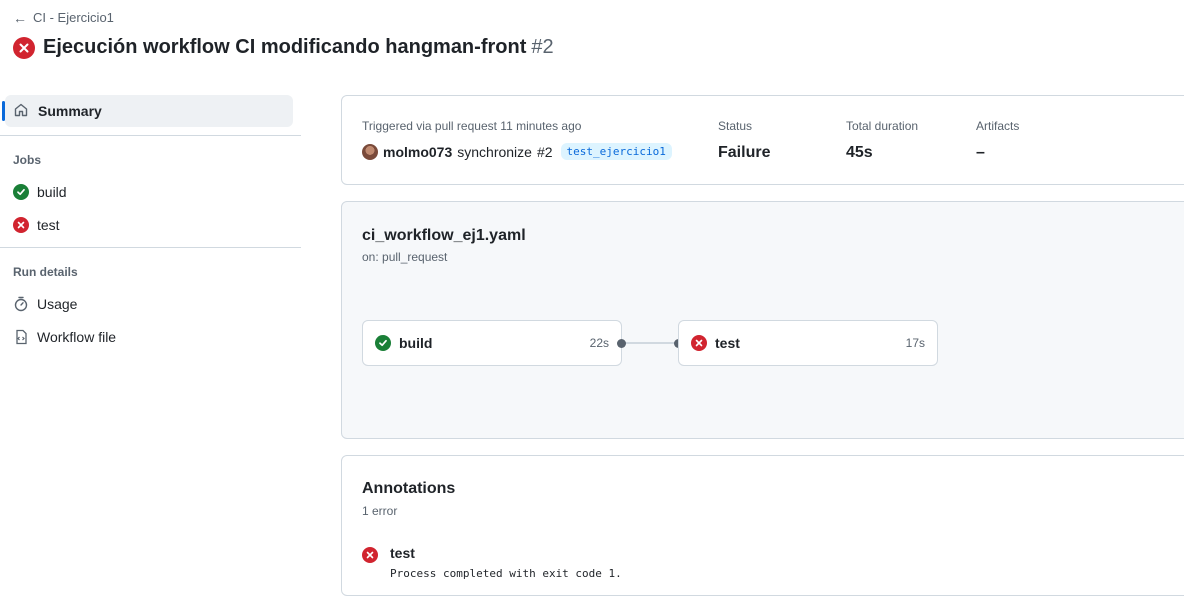 The width and height of the screenshot is (1184, 614). I want to click on file-code-icon, so click(21, 337).